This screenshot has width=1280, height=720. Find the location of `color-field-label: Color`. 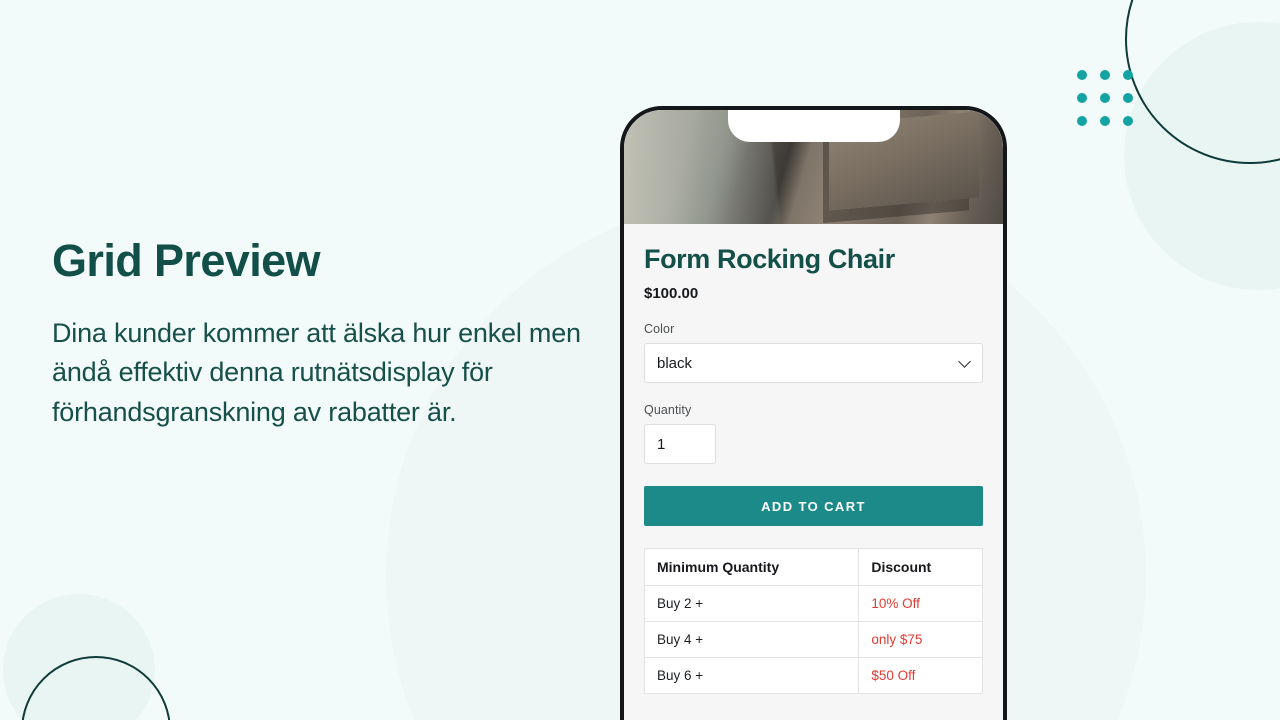

color-field-label: Color is located at coordinates (659, 329).